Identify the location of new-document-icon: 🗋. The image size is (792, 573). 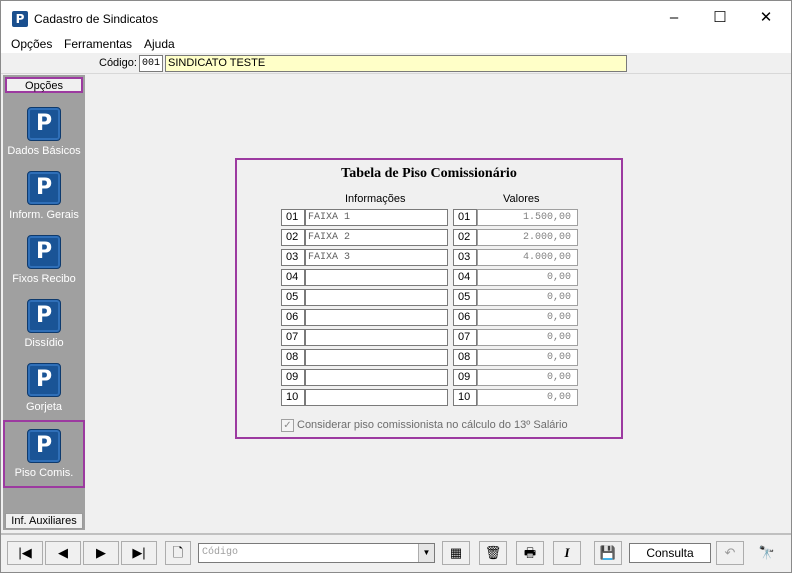
(178, 553).